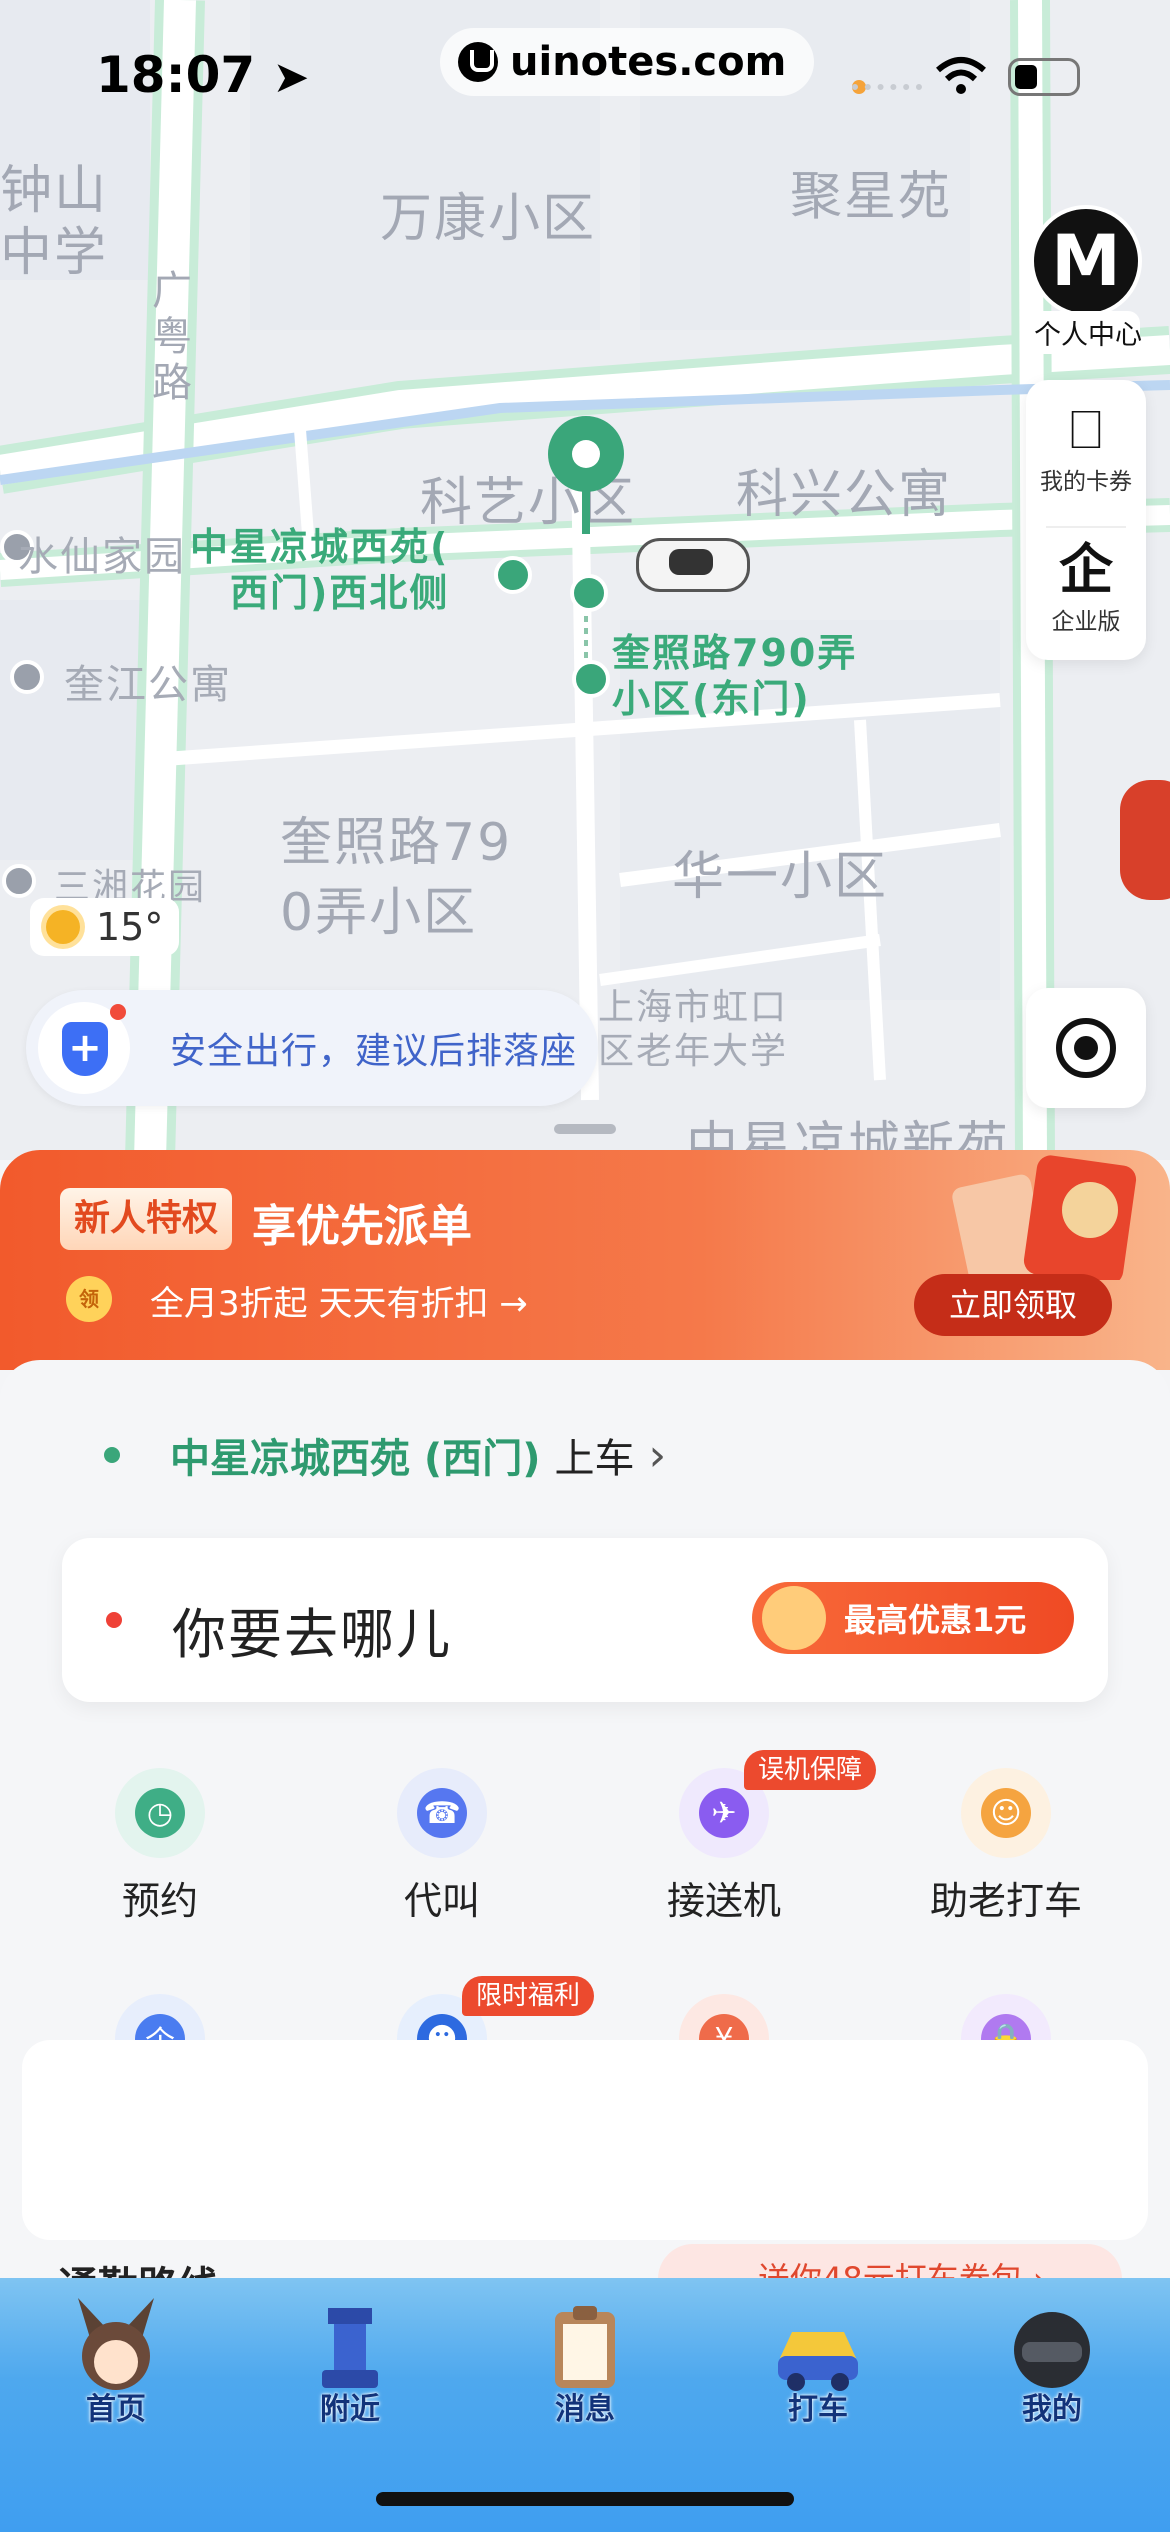 The image size is (1170, 2532). Describe the element at coordinates (913, 1618) in the screenshot. I see `discount-badge: 最高优惠1元` at that location.